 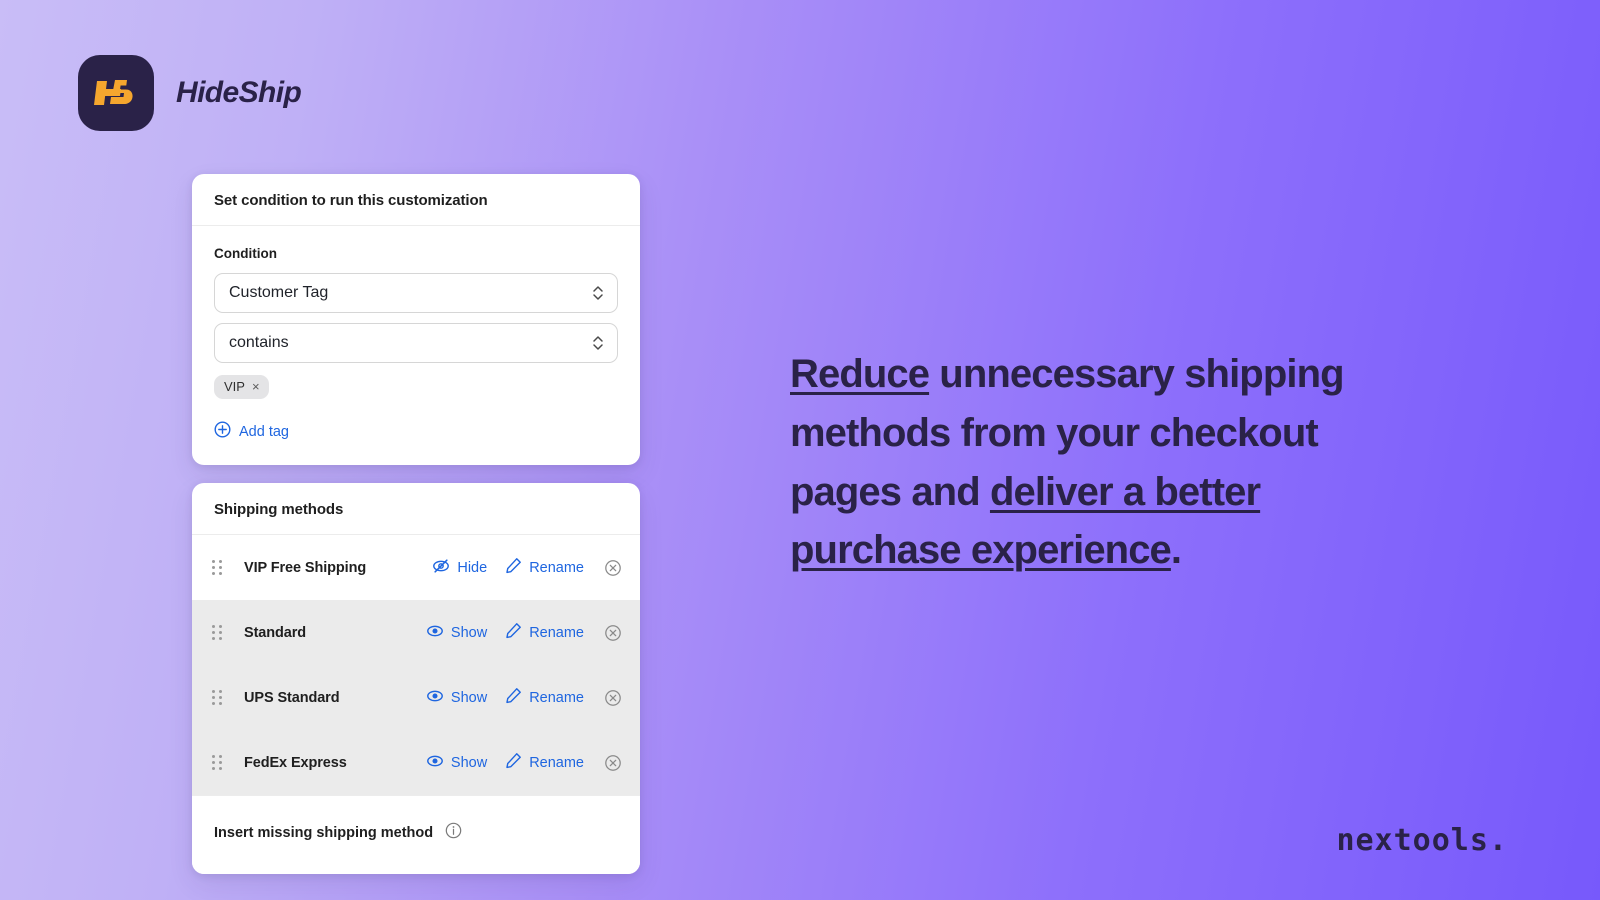 I want to click on hideship-logo-icon, so click(x=116, y=93).